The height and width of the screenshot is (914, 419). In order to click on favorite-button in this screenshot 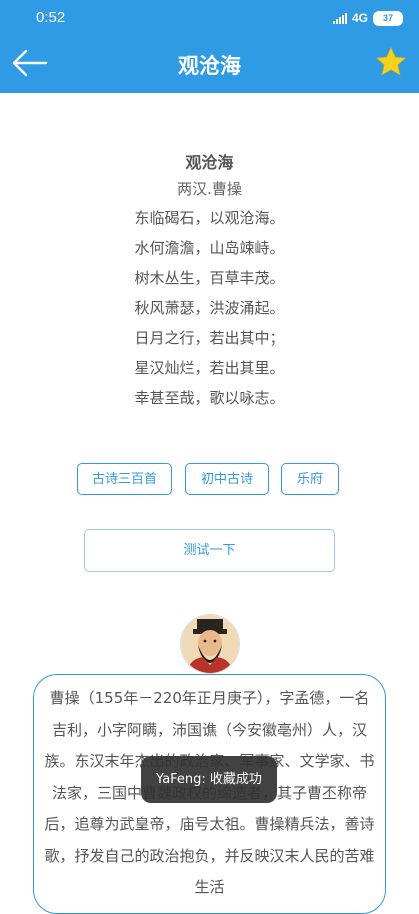, I will do `click(391, 62)`.